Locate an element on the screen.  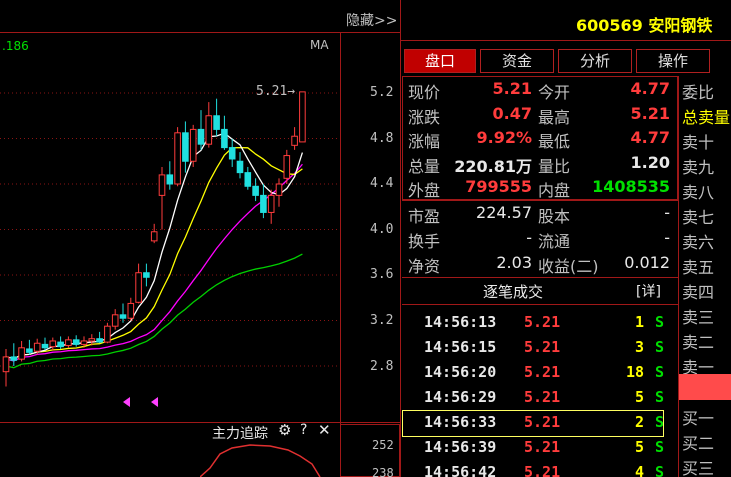
quote-value: 220.81万 is located at coordinates (493, 166).